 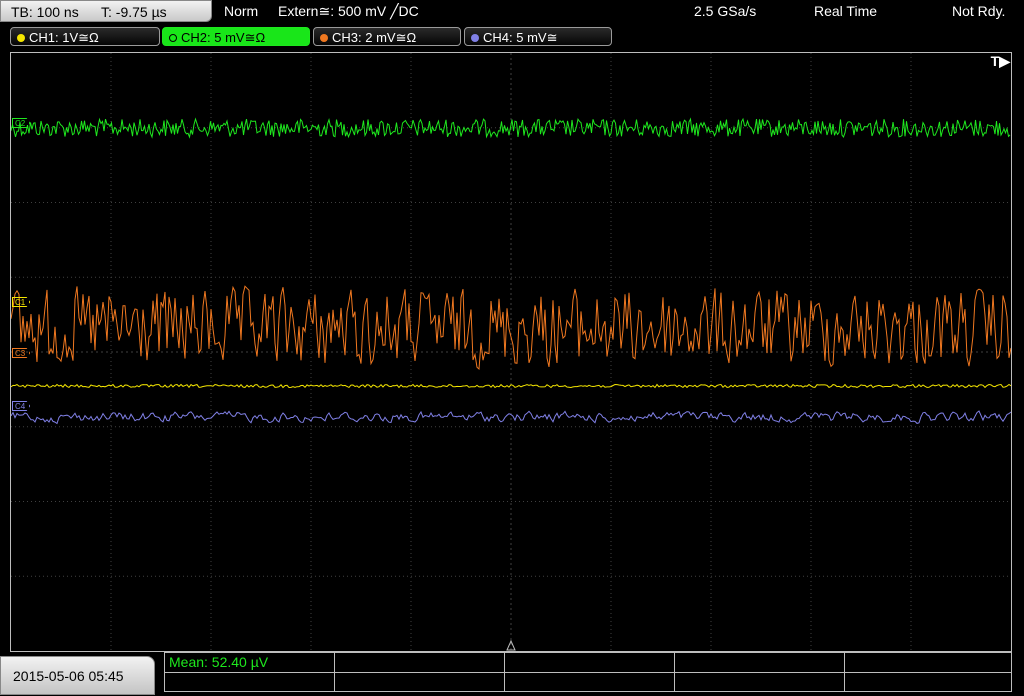 What do you see at coordinates (173, 37) in the screenshot?
I see `ch2-dot-icon` at bounding box center [173, 37].